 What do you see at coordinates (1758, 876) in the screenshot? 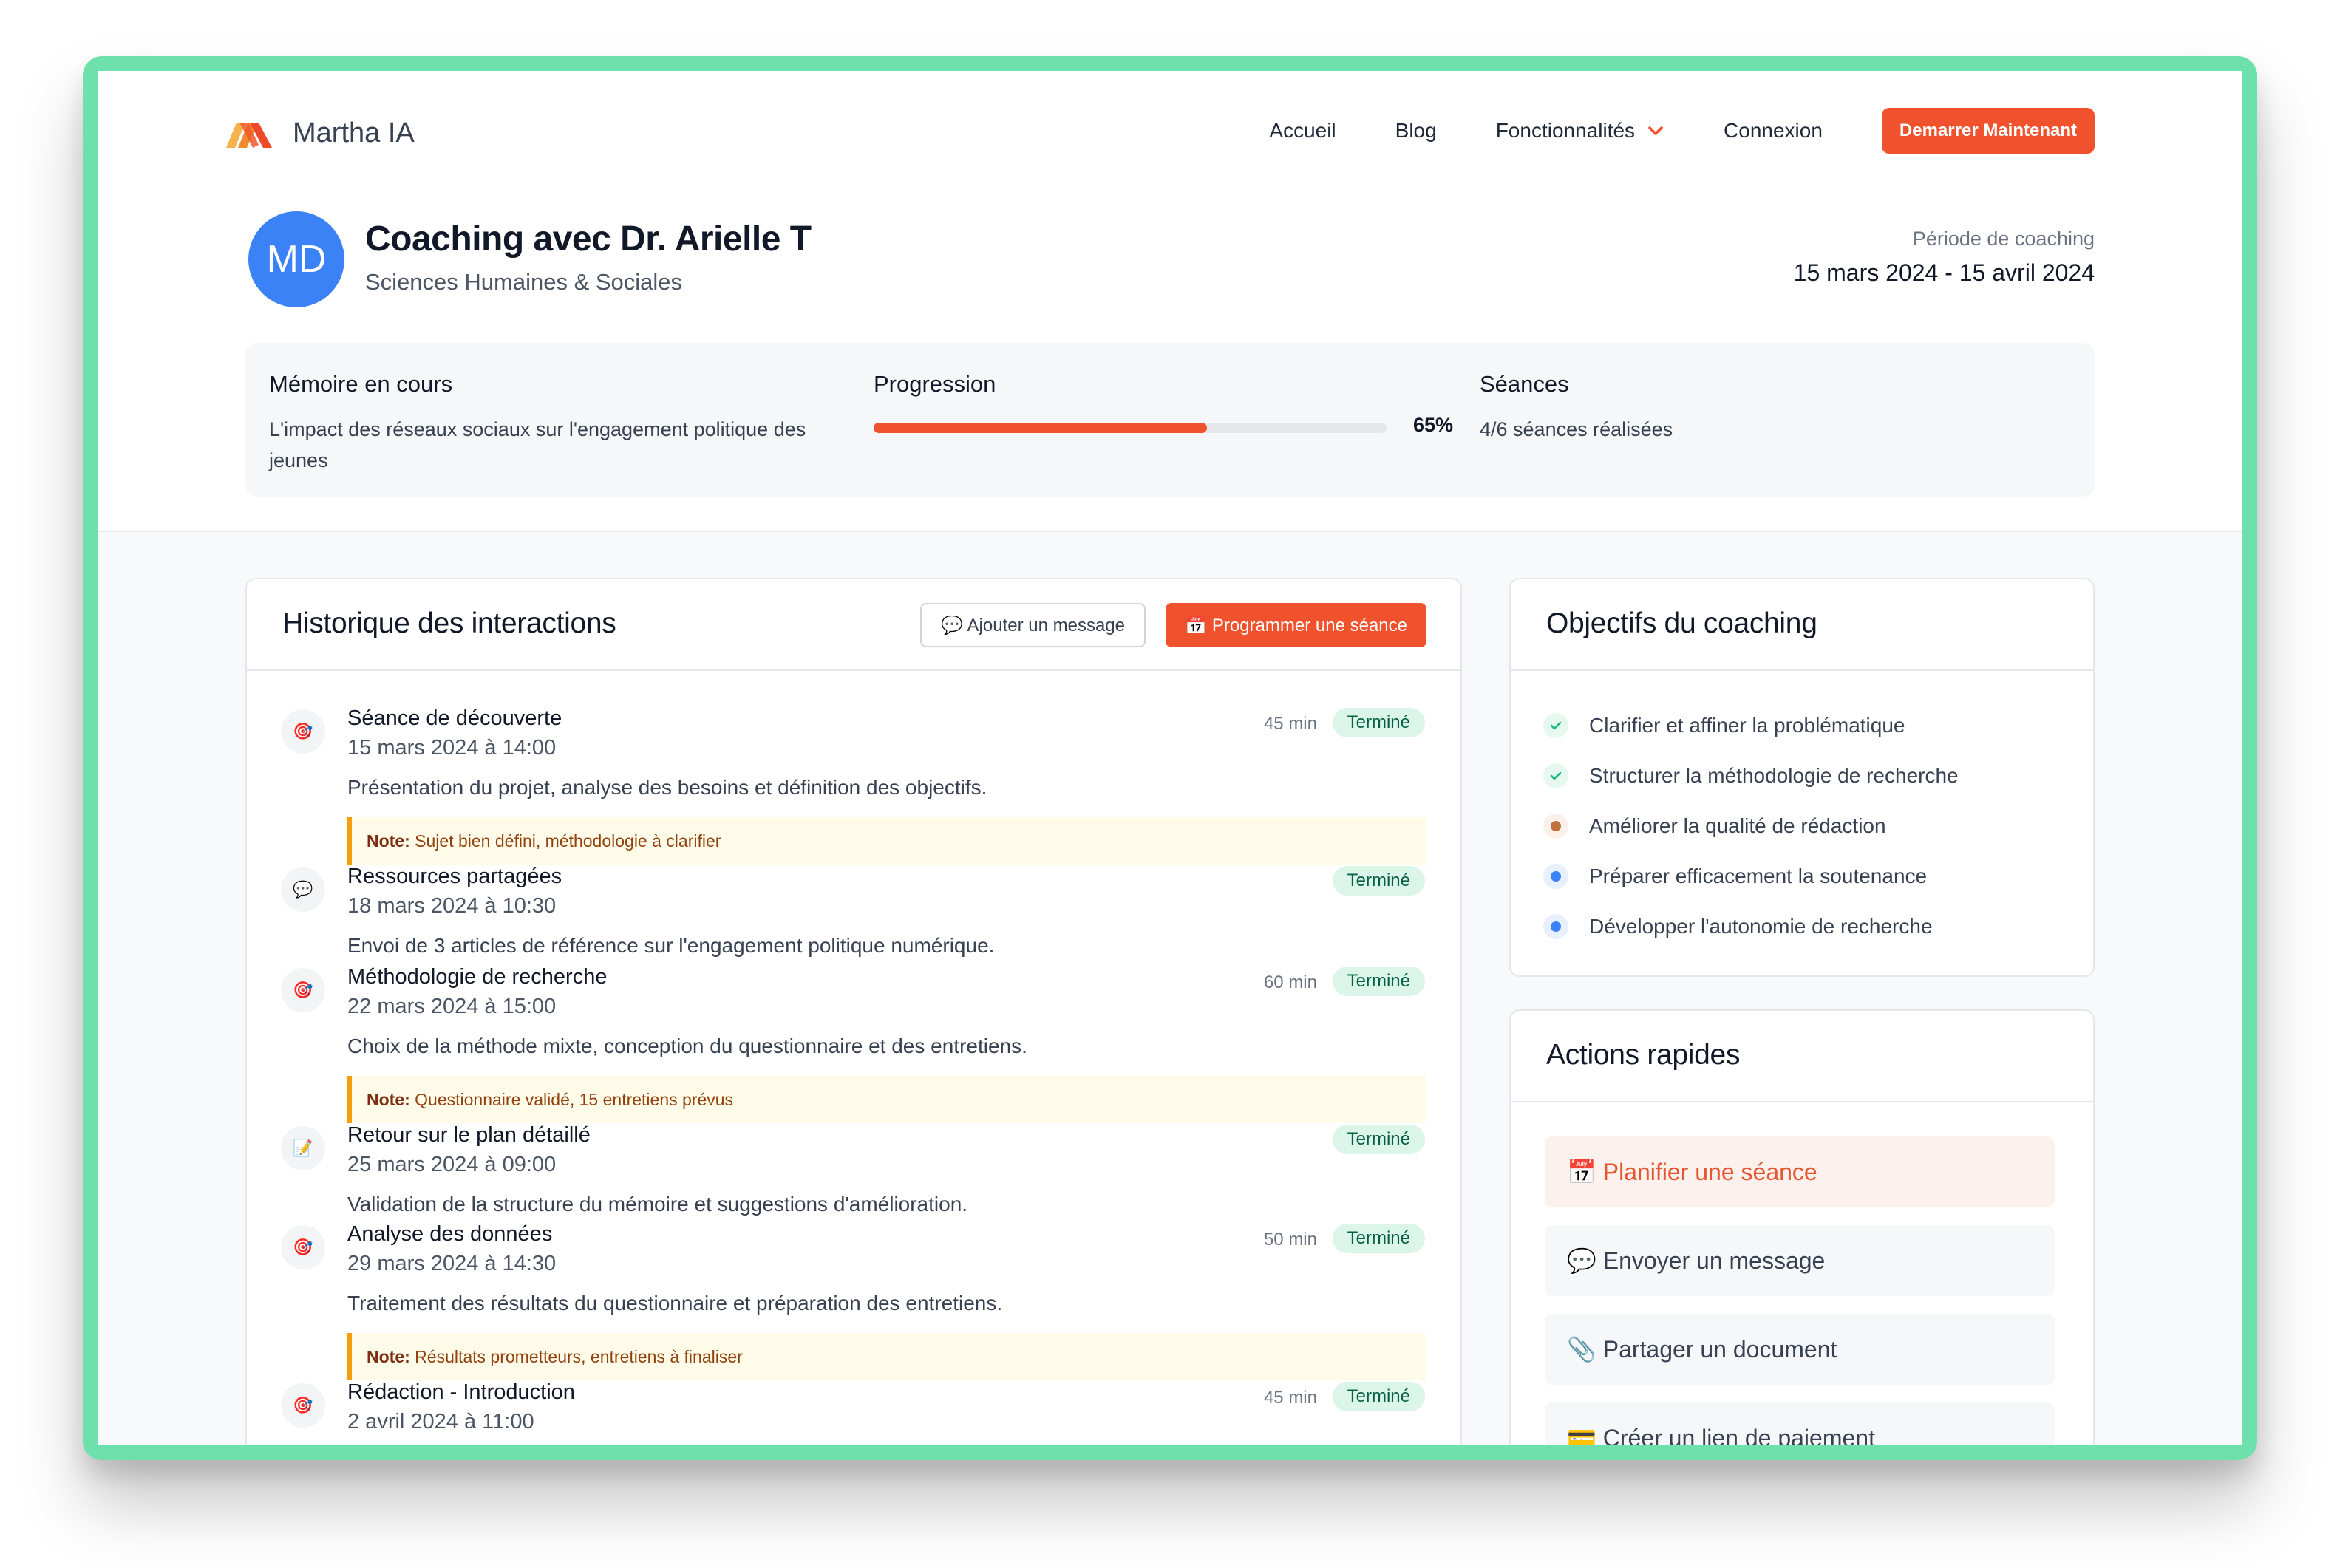
I see `objective-text: Préparer efficacement la soutenance` at bounding box center [1758, 876].